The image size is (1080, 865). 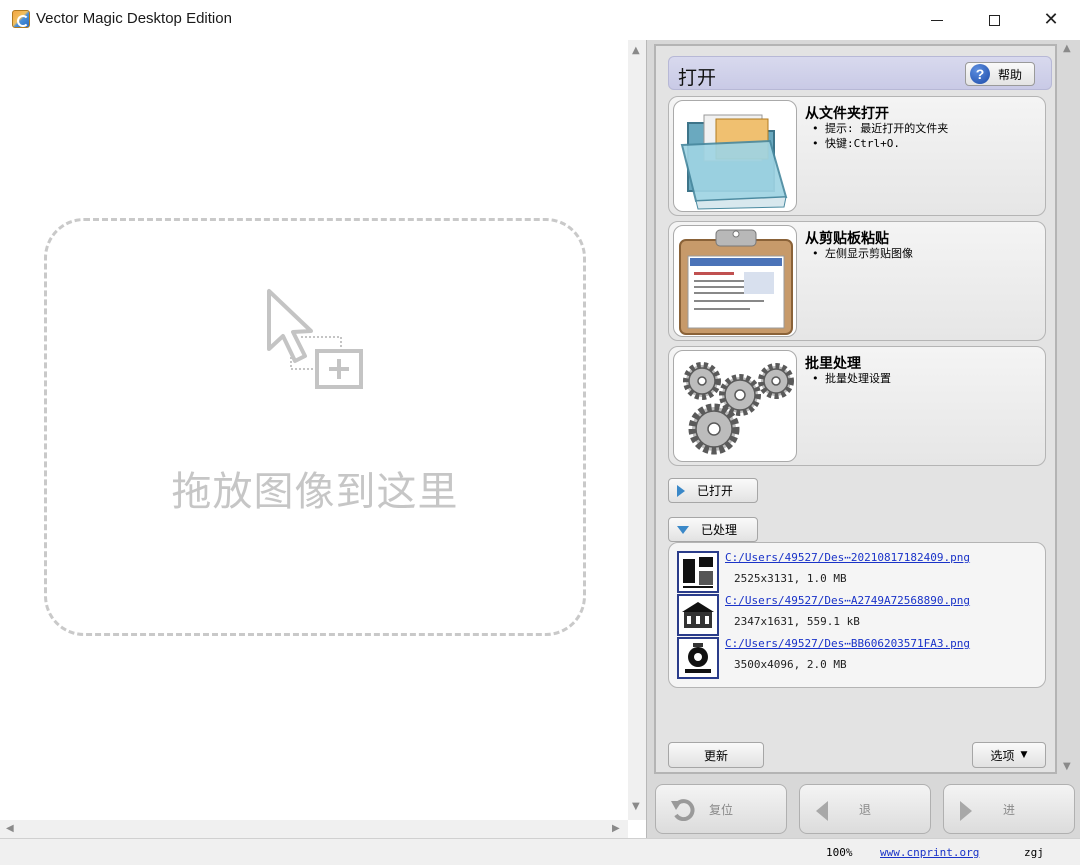 What do you see at coordinates (738, 408) in the screenshot?
I see `gears-icon` at bounding box center [738, 408].